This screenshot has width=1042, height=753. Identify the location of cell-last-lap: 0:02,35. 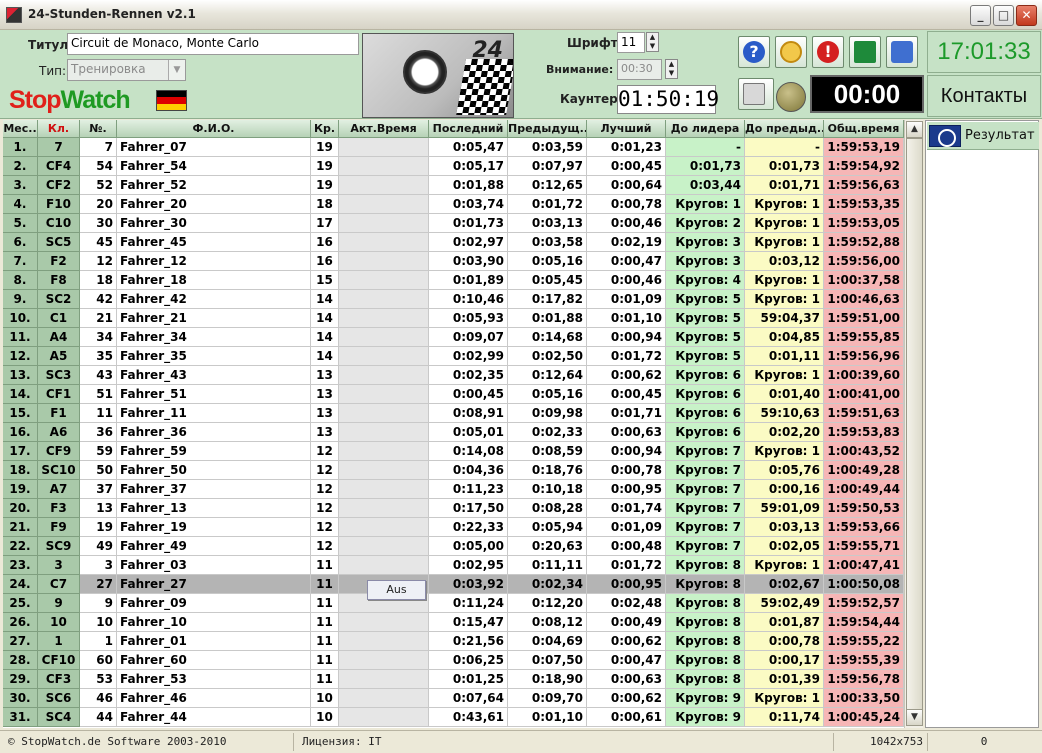
(468, 375).